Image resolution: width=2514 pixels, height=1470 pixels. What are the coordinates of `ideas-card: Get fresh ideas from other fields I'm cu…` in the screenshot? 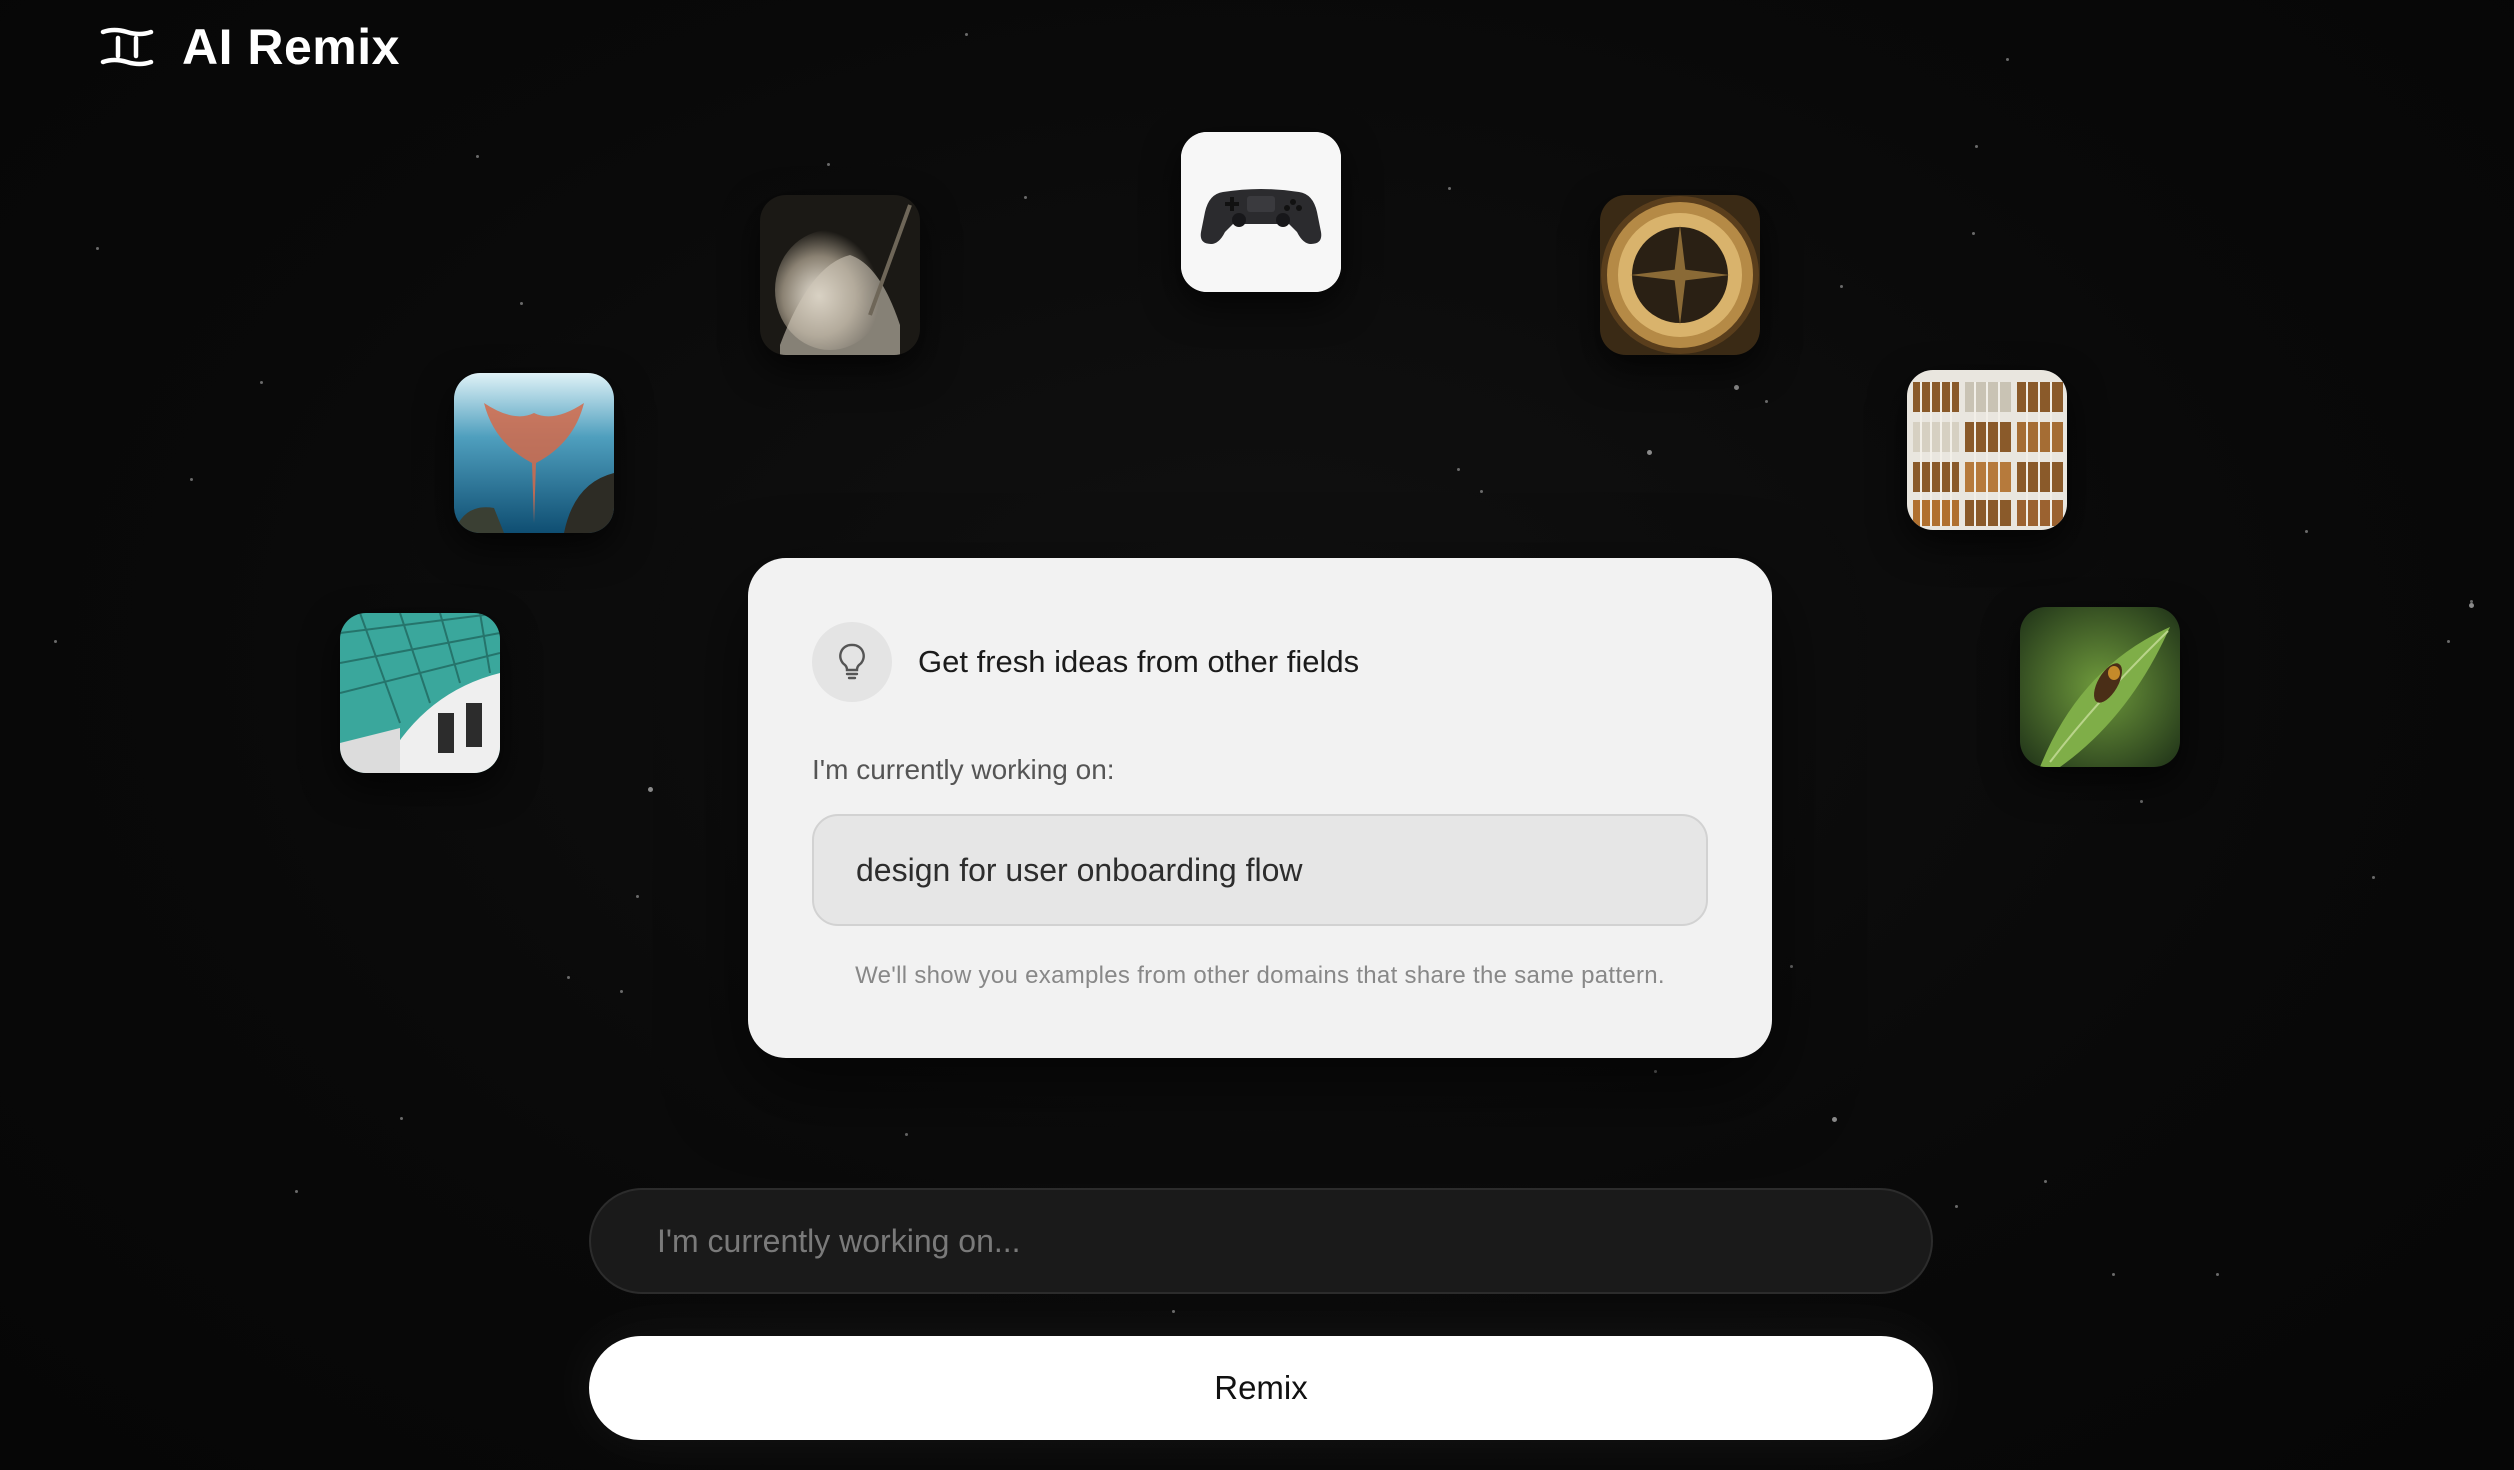 It's located at (1260, 808).